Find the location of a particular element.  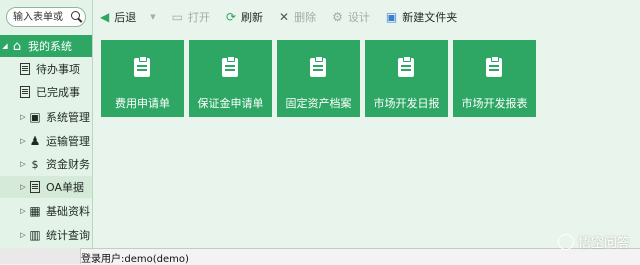

status-user: 登录用户:demo(demo) is located at coordinates (135, 259).